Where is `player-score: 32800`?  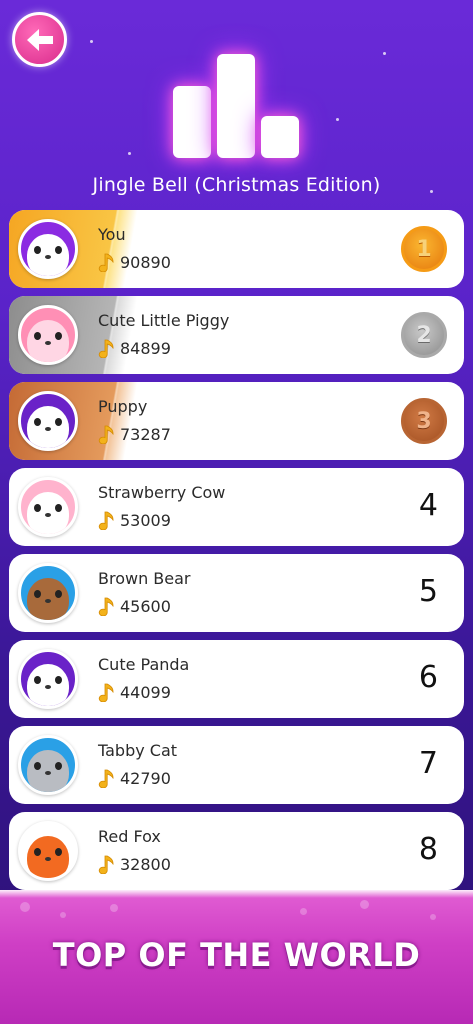 player-score: 32800 is located at coordinates (145, 864).